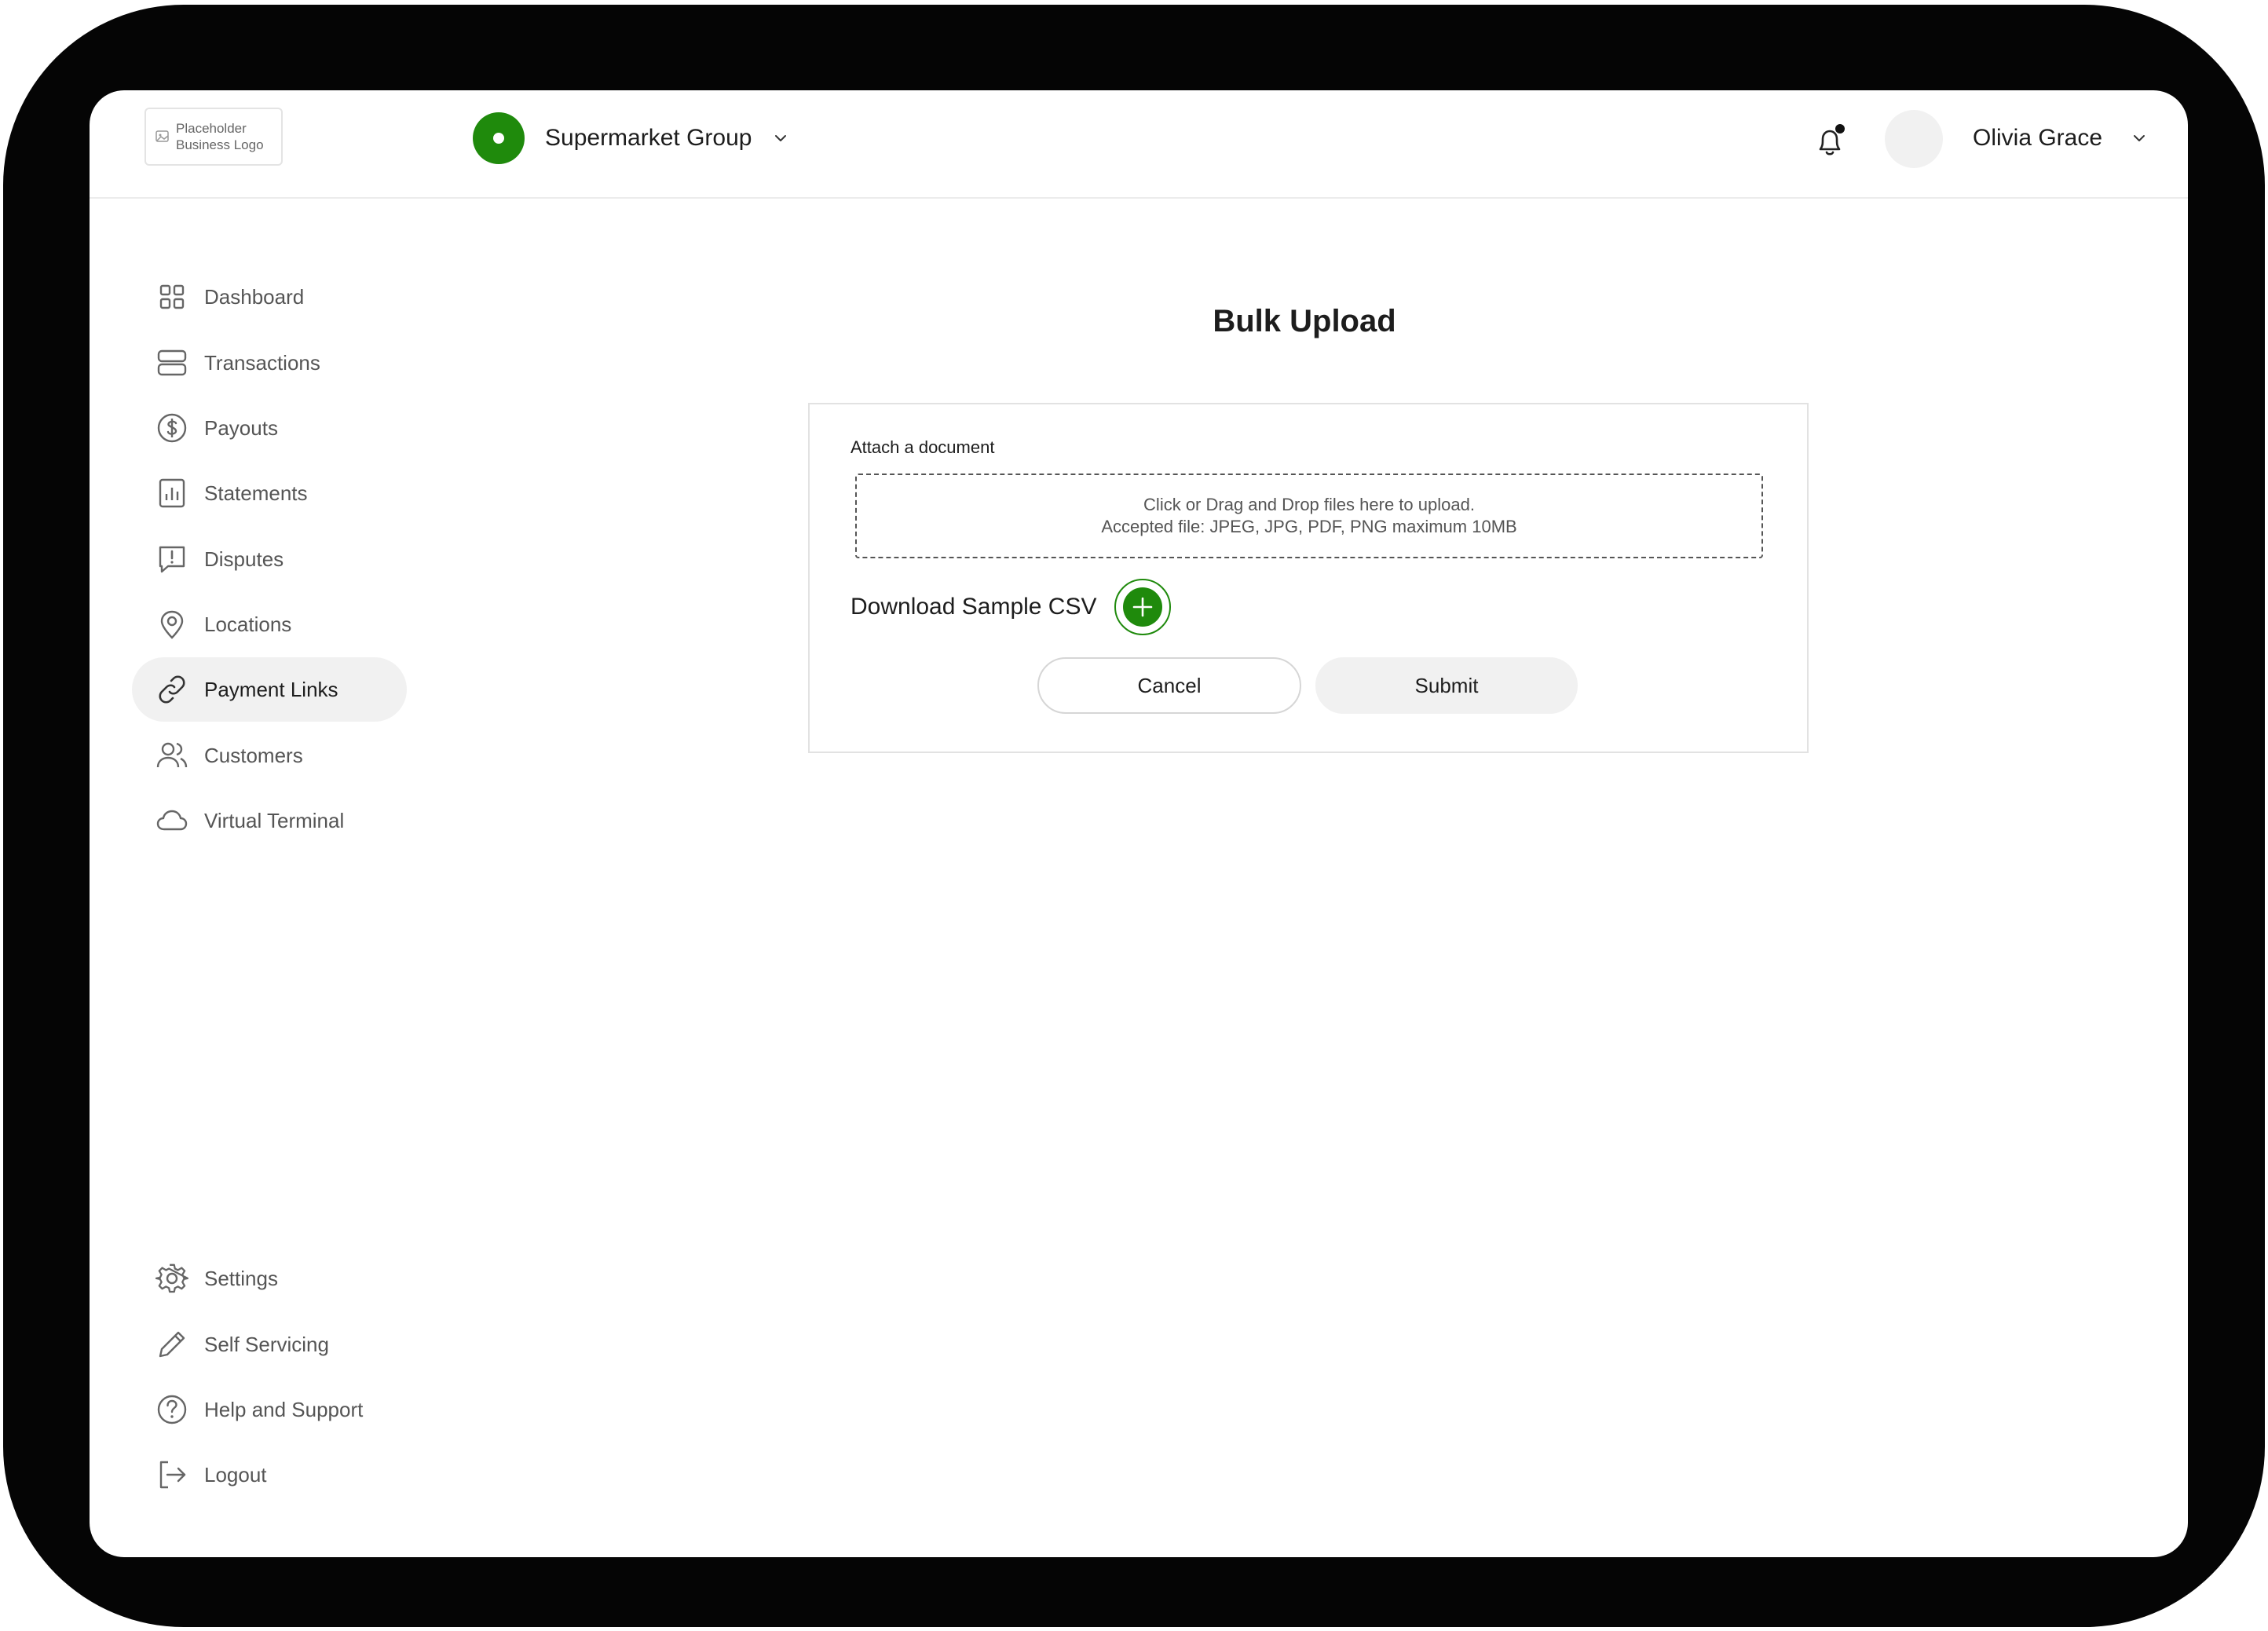 This screenshot has height=1631, width=2268. I want to click on bell-icon, so click(1832, 139).